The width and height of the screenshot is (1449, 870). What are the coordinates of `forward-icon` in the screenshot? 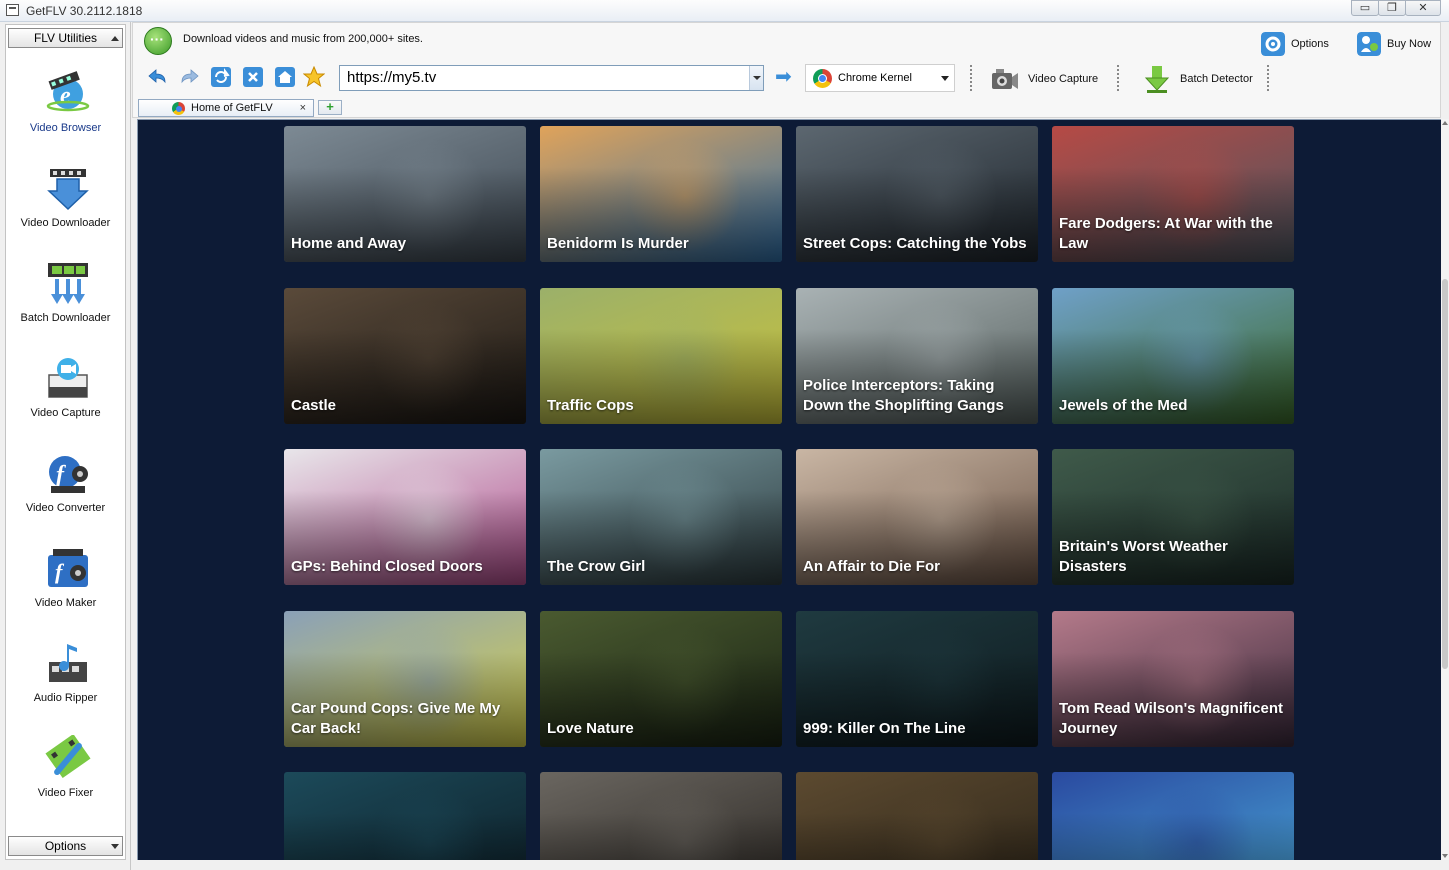 It's located at (189, 77).